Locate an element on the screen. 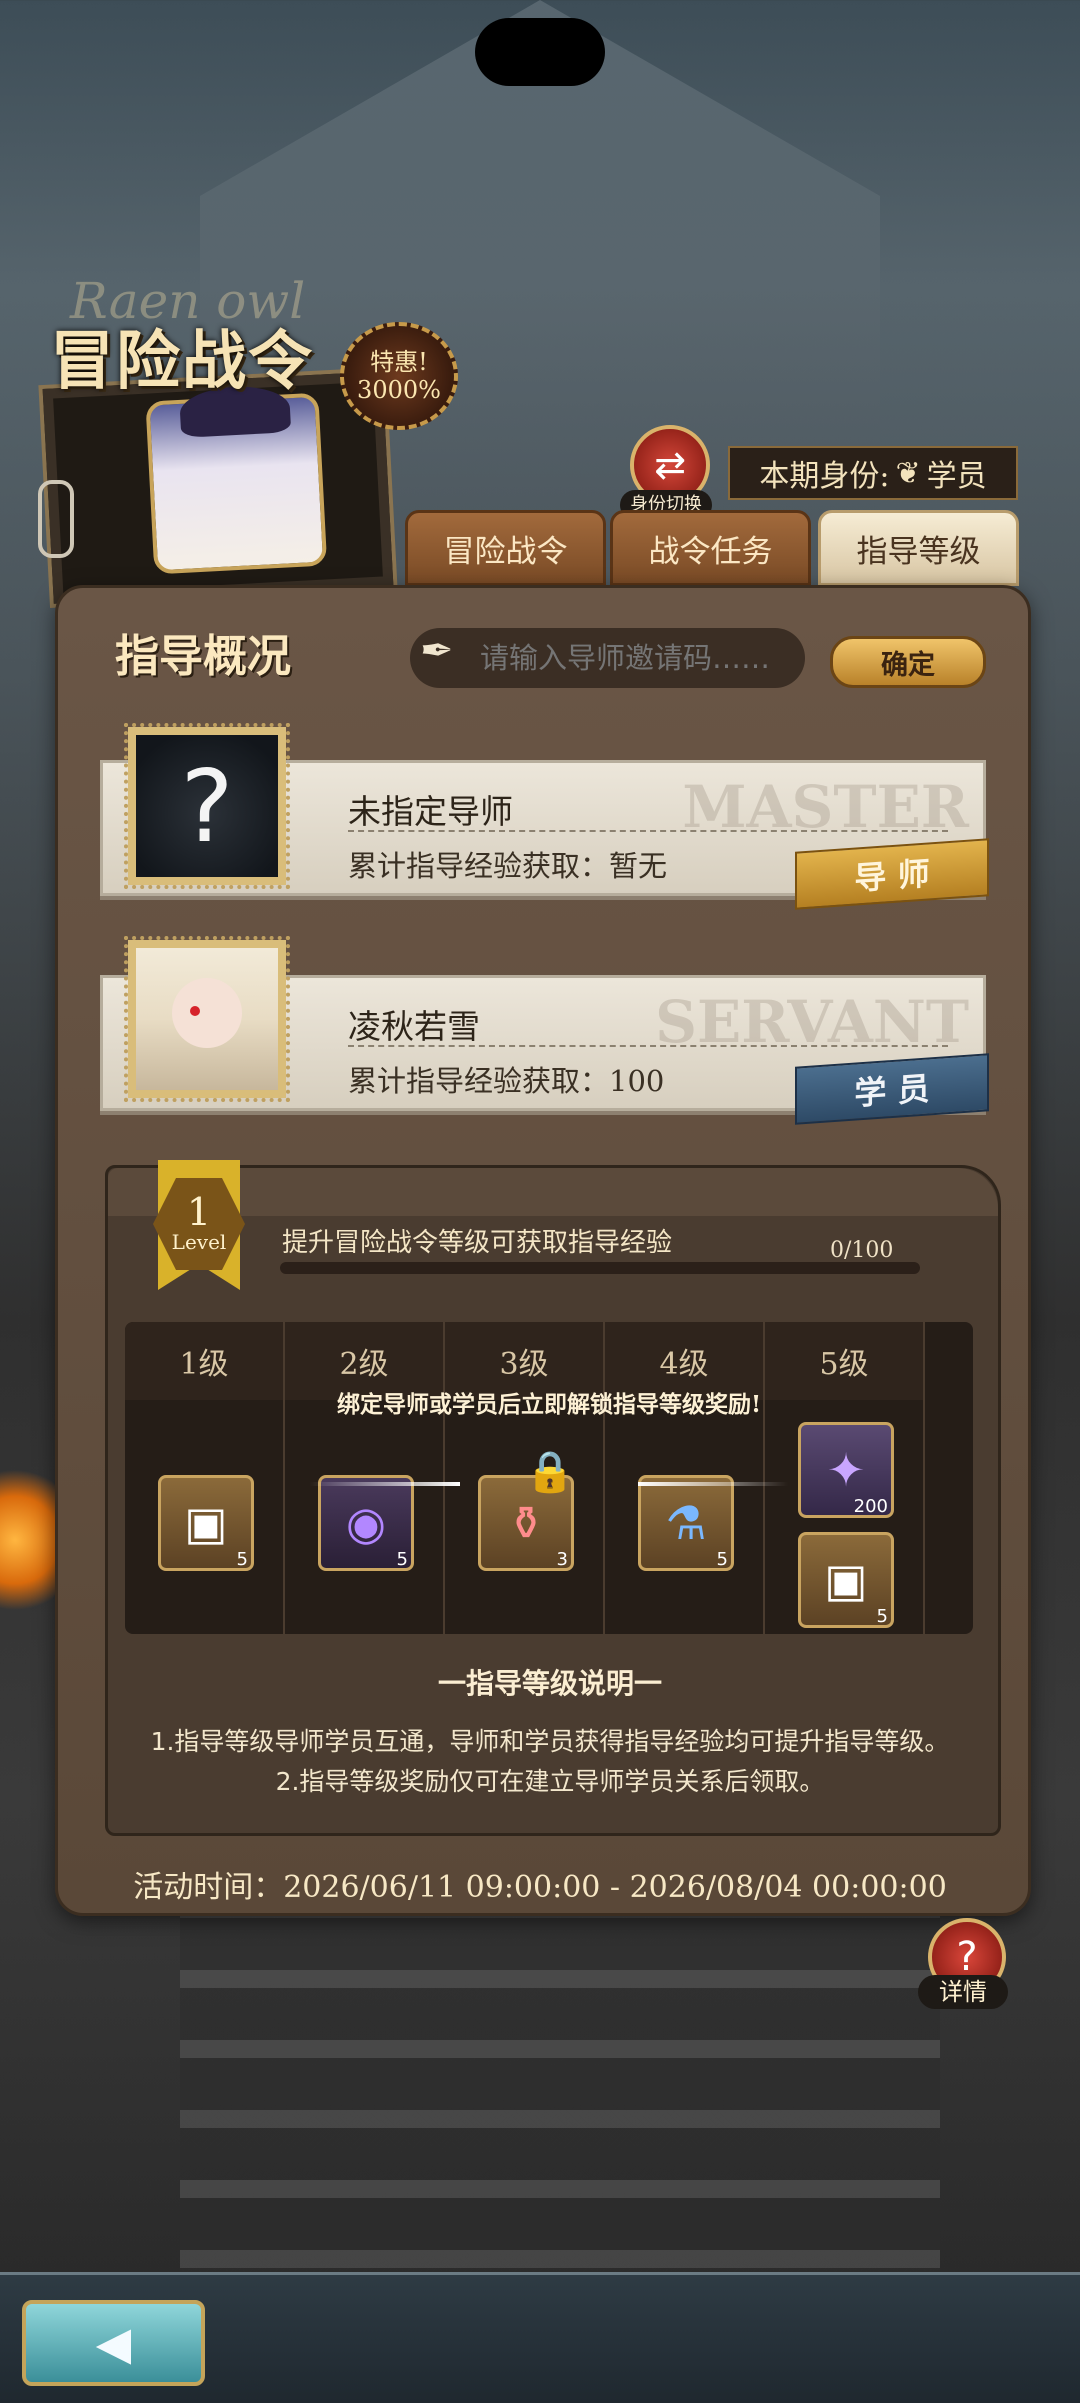 The height and width of the screenshot is (2403, 1080). background-stairs is located at coordinates (560, 2110).